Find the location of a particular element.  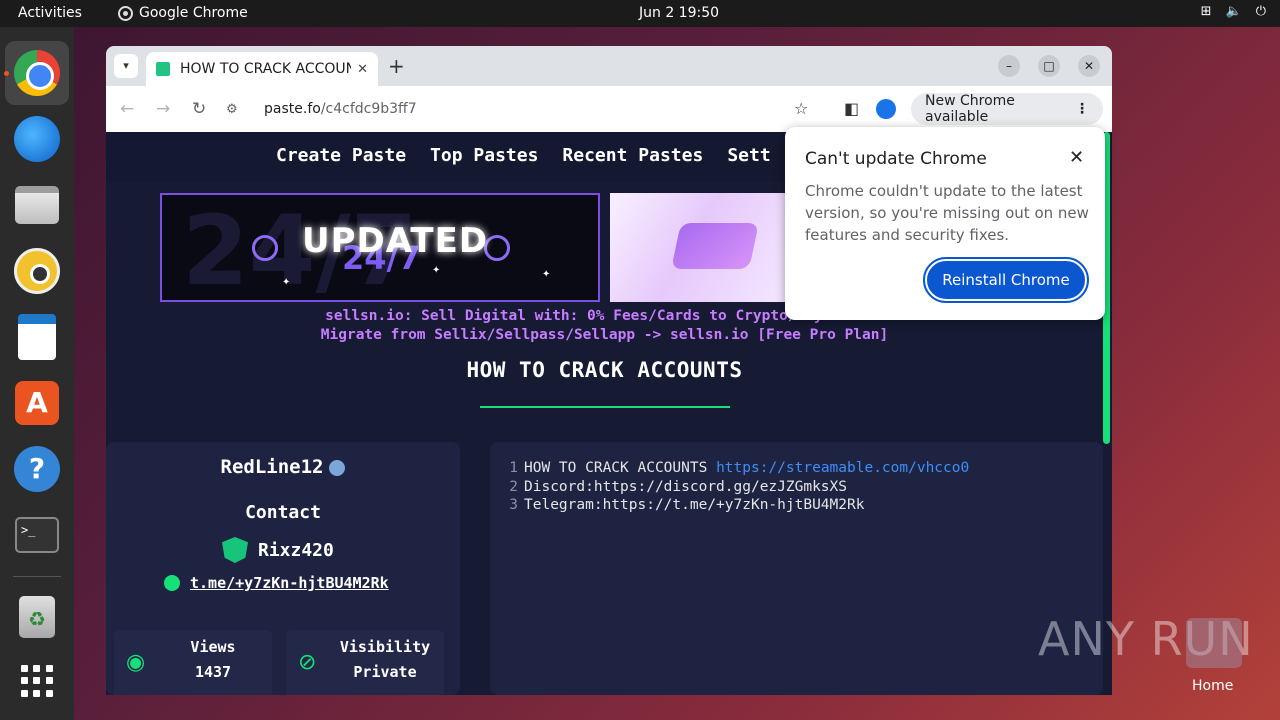

app-name: Google Chrome is located at coordinates (193, 13).